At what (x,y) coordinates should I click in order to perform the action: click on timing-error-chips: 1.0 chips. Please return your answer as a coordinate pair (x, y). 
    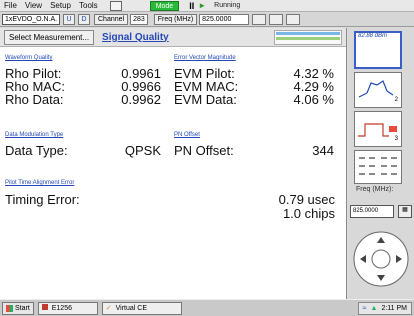
    Looking at the image, I should click on (308, 213).